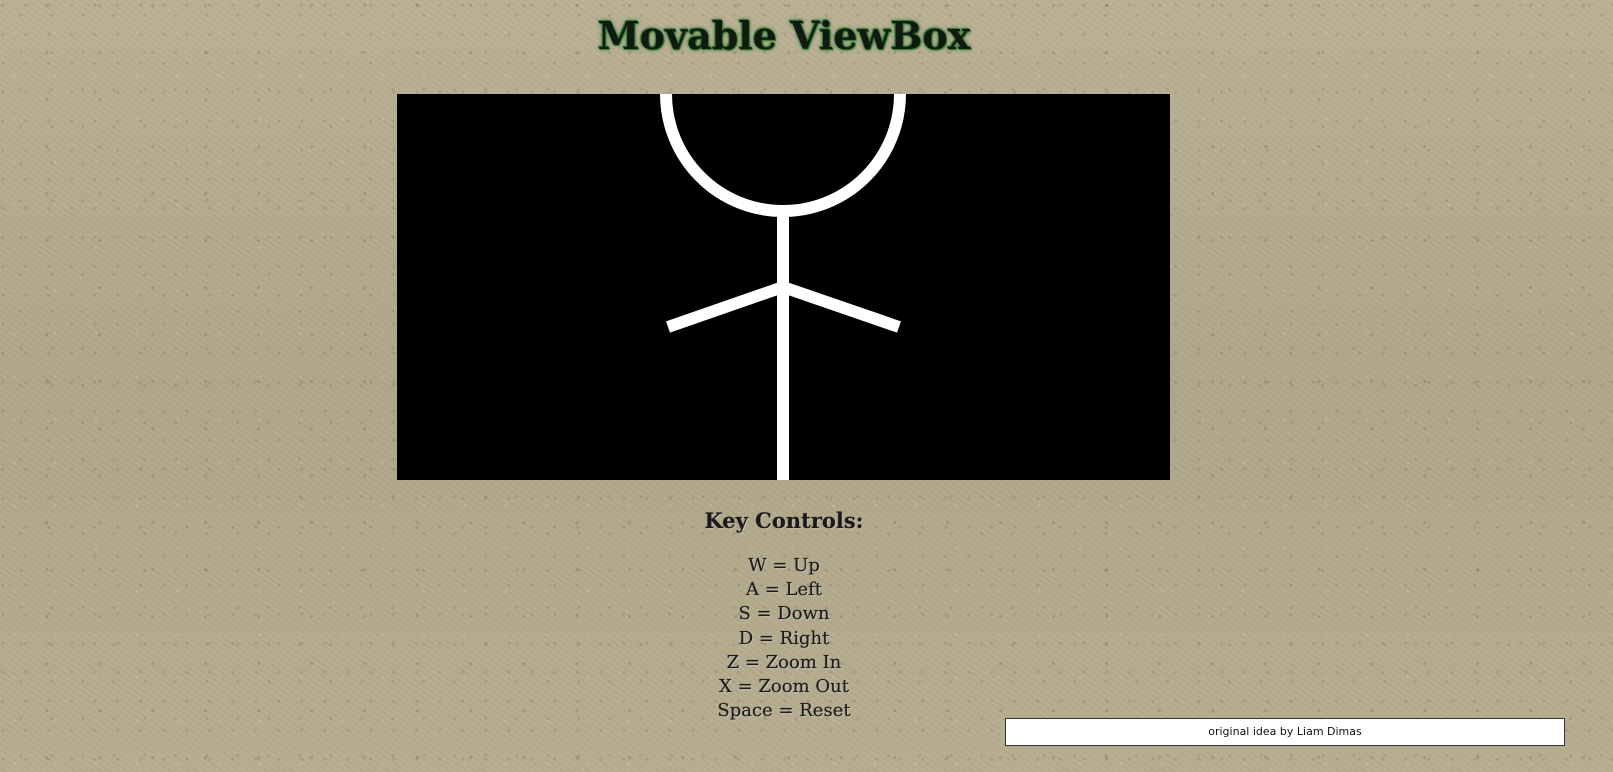  Describe the element at coordinates (784, 520) in the screenshot. I see `key-controls-heading: Key Controls:` at that location.